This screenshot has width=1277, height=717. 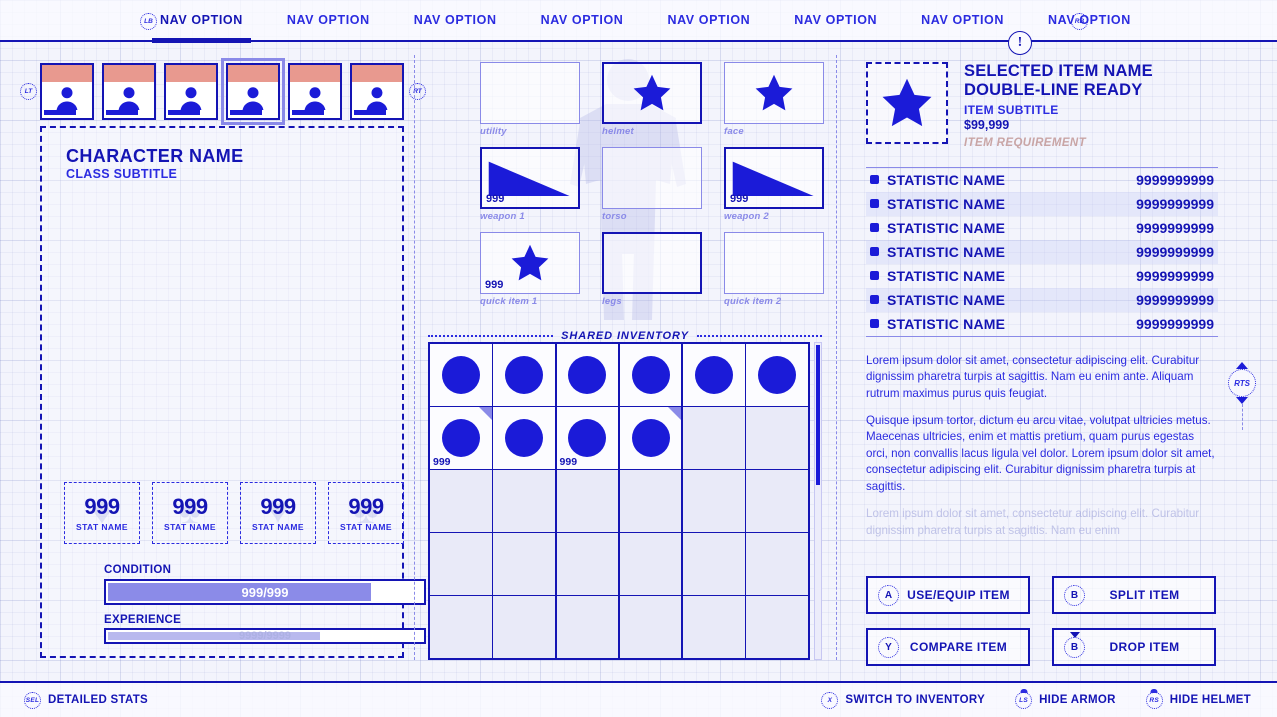 I want to click on nav-item-1: NAV OPTION, so click(x=328, y=20).